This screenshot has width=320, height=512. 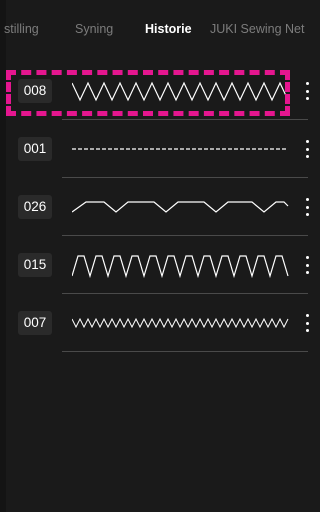 I want to click on tab-historie: Historie, so click(x=168, y=29).